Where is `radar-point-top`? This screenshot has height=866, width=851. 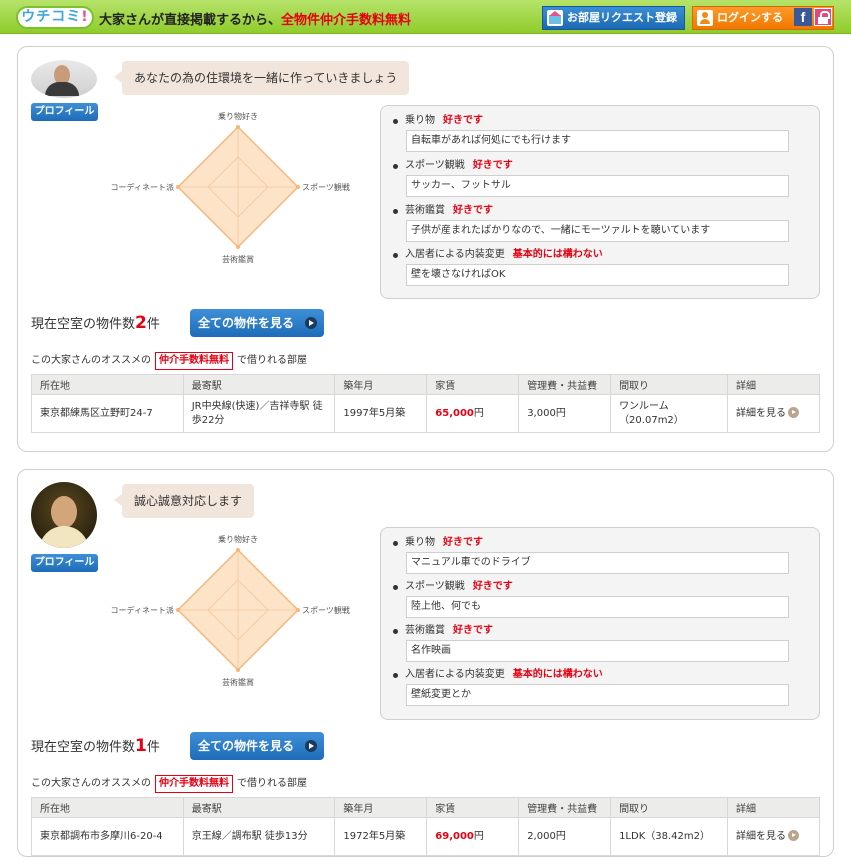 radar-point-top is located at coordinates (238, 550).